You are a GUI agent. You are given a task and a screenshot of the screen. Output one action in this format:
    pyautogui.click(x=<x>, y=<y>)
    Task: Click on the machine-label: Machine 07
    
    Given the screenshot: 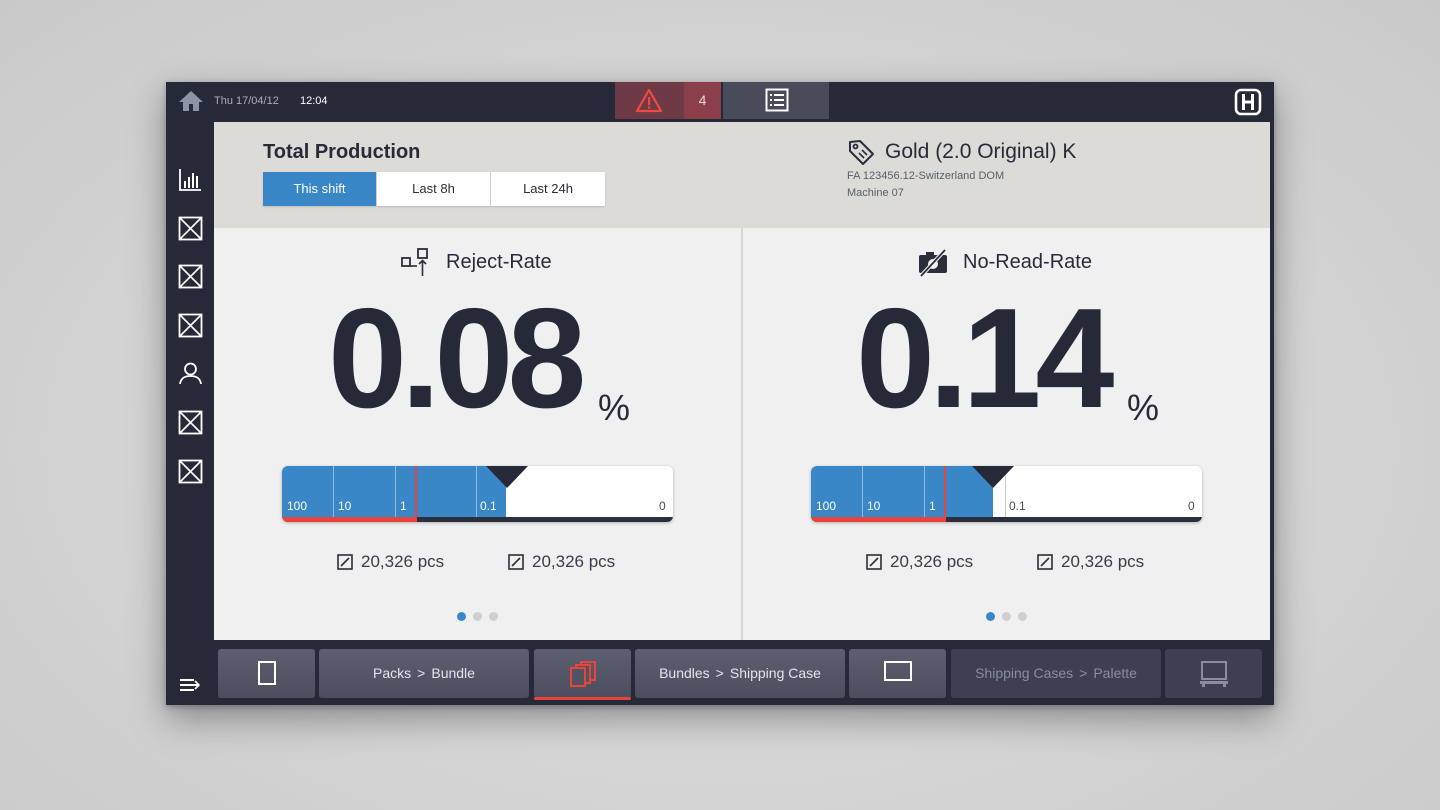 What is the action you would take?
    pyautogui.click(x=875, y=193)
    